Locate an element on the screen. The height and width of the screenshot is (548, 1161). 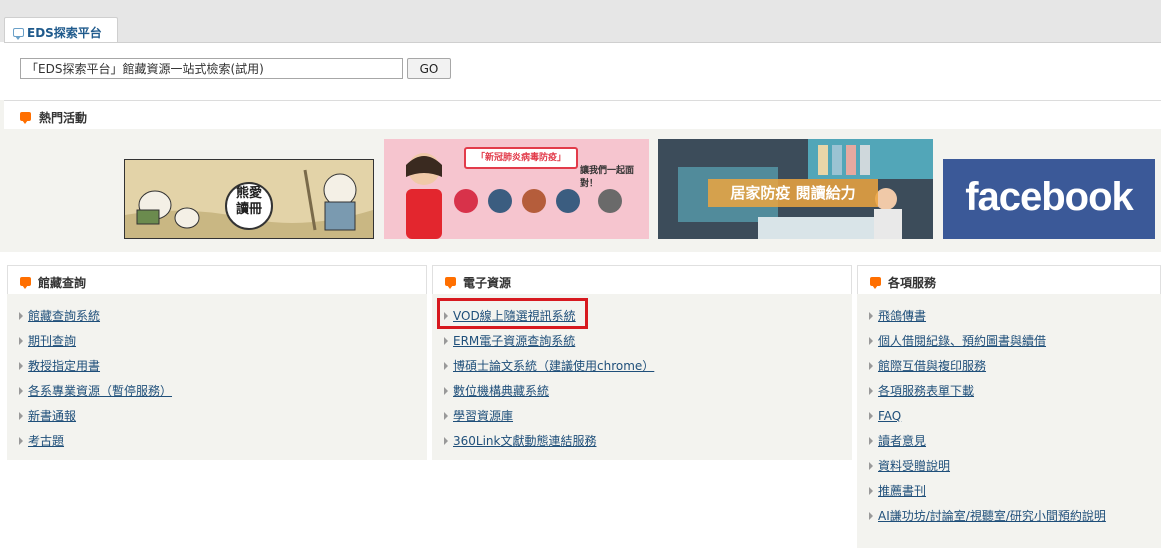
home-banner-headline: 居家防疫 閱讀給力 is located at coordinates (793, 193).